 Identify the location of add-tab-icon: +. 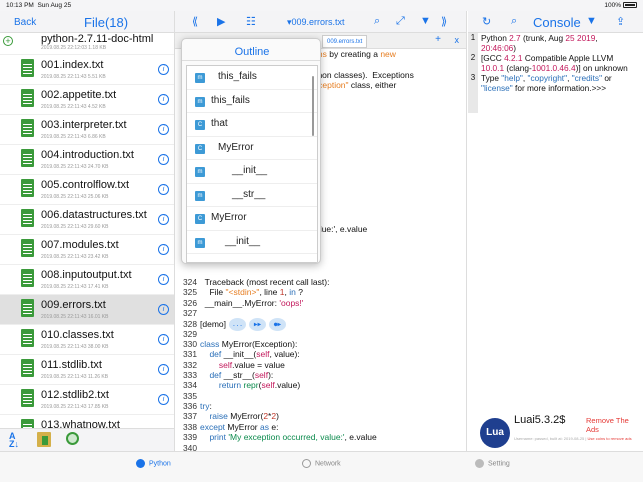
(438, 39).